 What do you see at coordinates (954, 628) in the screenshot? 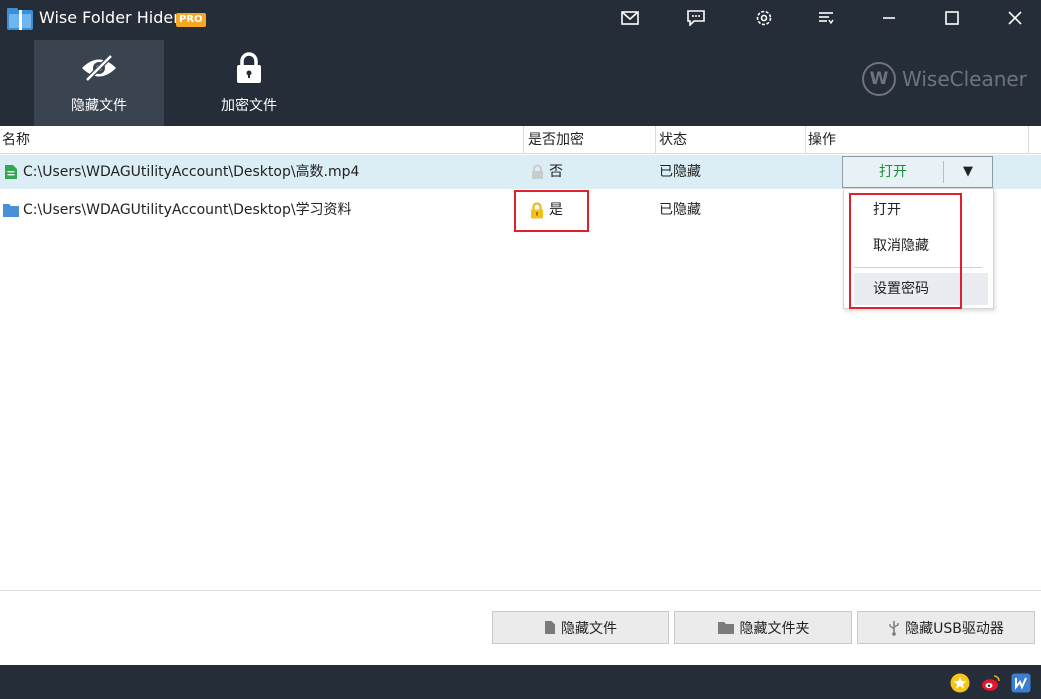
I see `hide-usb-button-label: 隐藏USB驱动器` at bounding box center [954, 628].